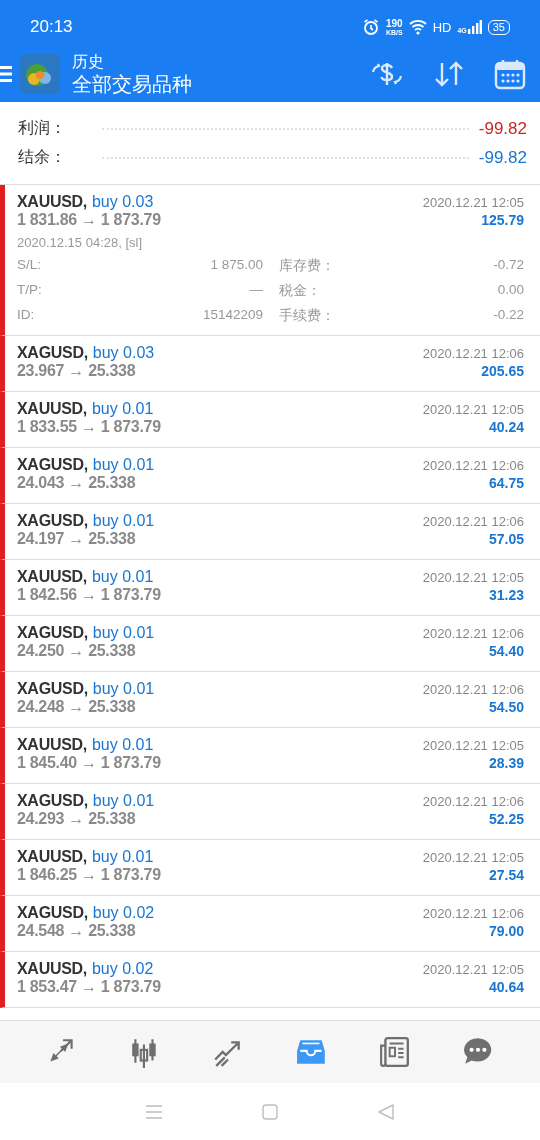 This screenshot has height=1140, width=540. Describe the element at coordinates (42, 157) in the screenshot. I see `summary-label: 结余：` at that location.